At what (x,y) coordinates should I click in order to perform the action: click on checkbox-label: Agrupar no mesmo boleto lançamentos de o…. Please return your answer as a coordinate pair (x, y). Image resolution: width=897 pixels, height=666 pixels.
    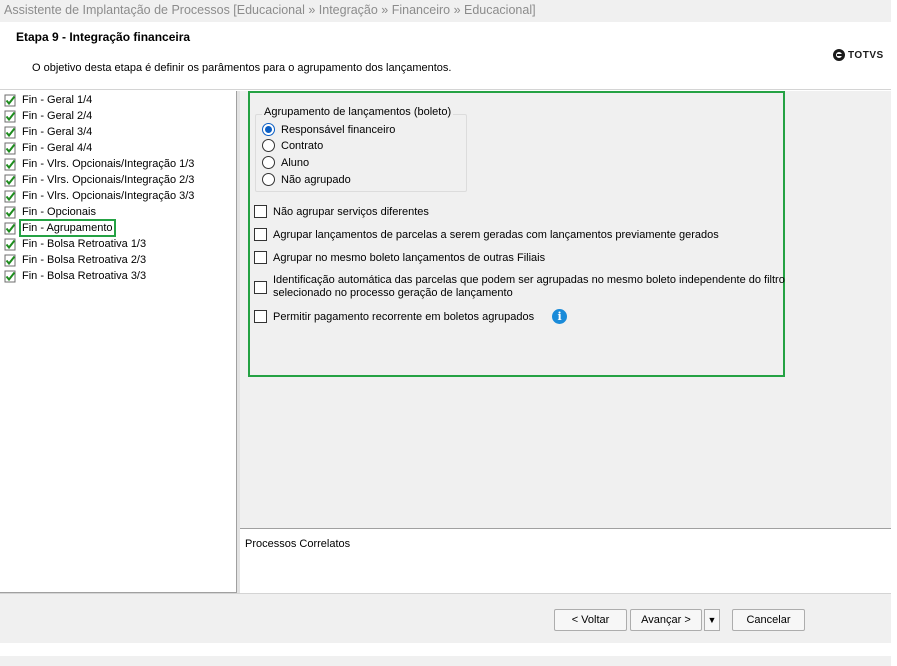
    Looking at the image, I should click on (409, 257).